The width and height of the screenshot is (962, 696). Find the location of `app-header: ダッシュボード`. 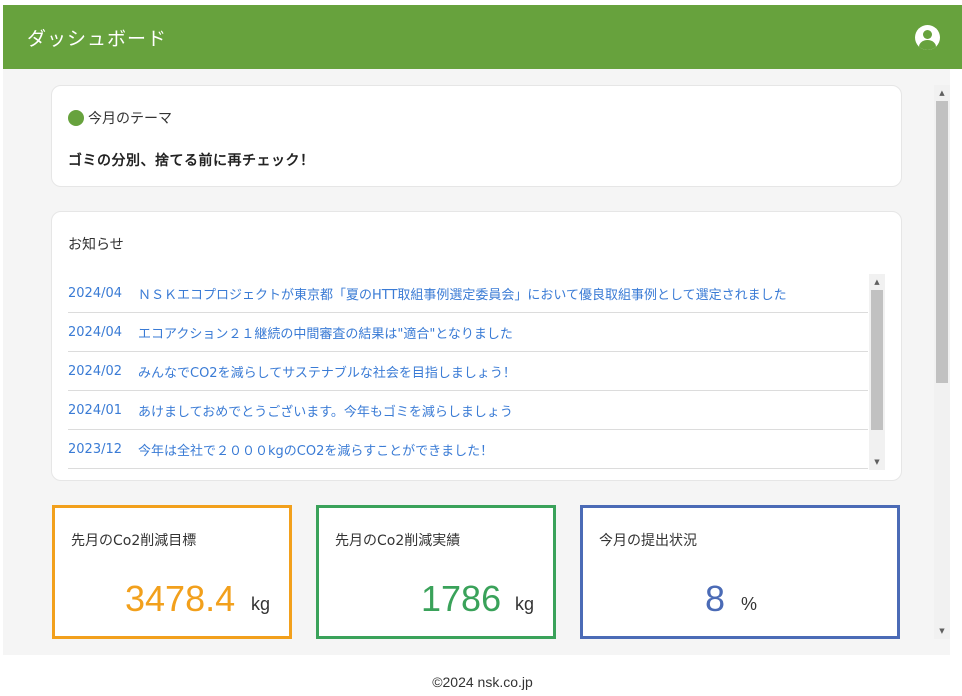

app-header: ダッシュボード is located at coordinates (482, 37).